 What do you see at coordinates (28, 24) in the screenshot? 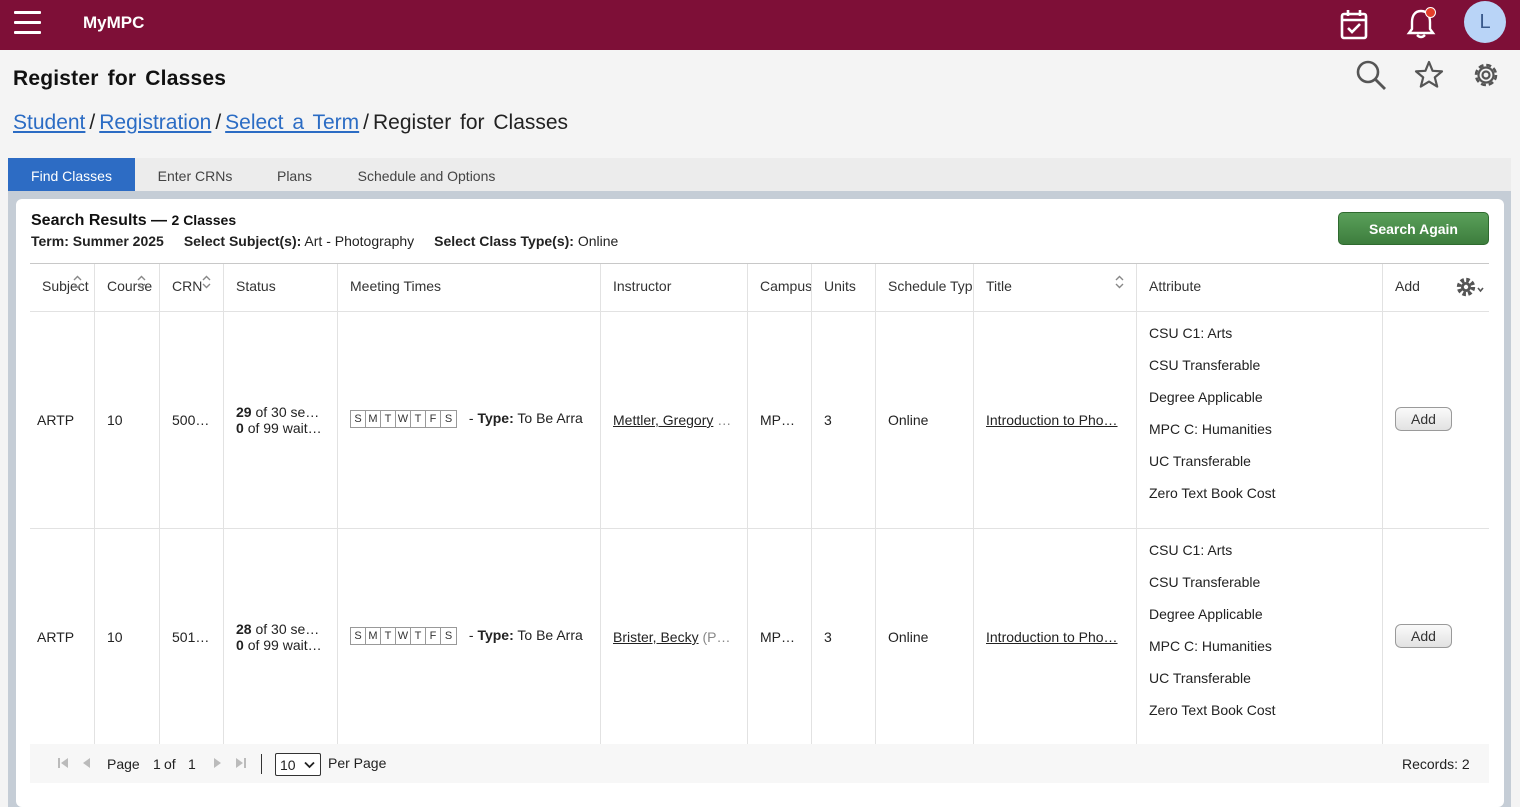
I see `menu-icon` at bounding box center [28, 24].